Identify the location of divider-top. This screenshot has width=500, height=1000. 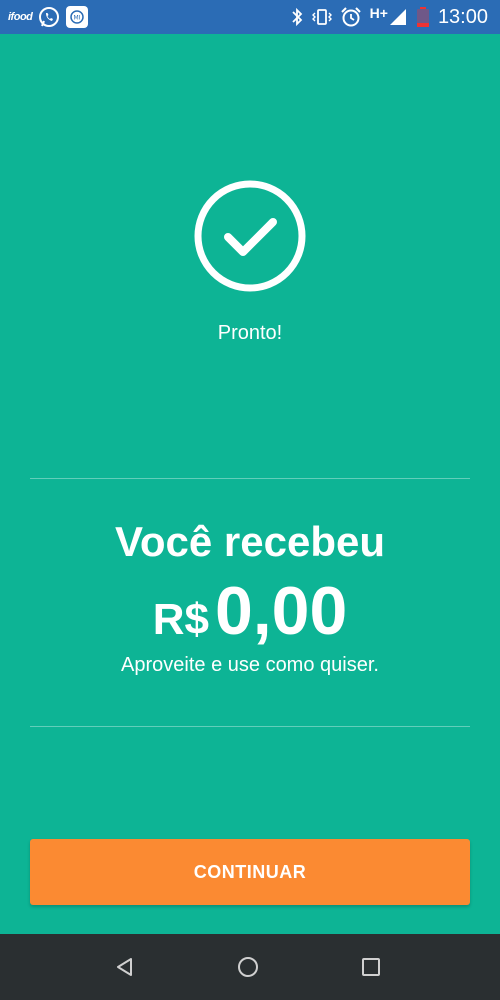
(250, 478).